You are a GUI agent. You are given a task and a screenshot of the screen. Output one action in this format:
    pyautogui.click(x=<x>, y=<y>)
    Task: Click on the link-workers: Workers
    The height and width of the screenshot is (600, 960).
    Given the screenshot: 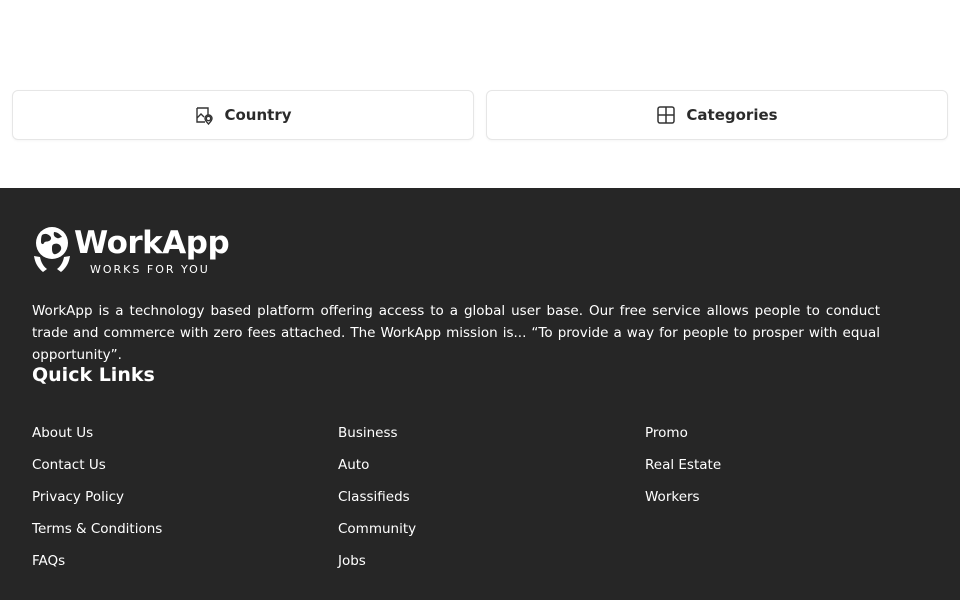 What is the action you would take?
    pyautogui.click(x=683, y=504)
    